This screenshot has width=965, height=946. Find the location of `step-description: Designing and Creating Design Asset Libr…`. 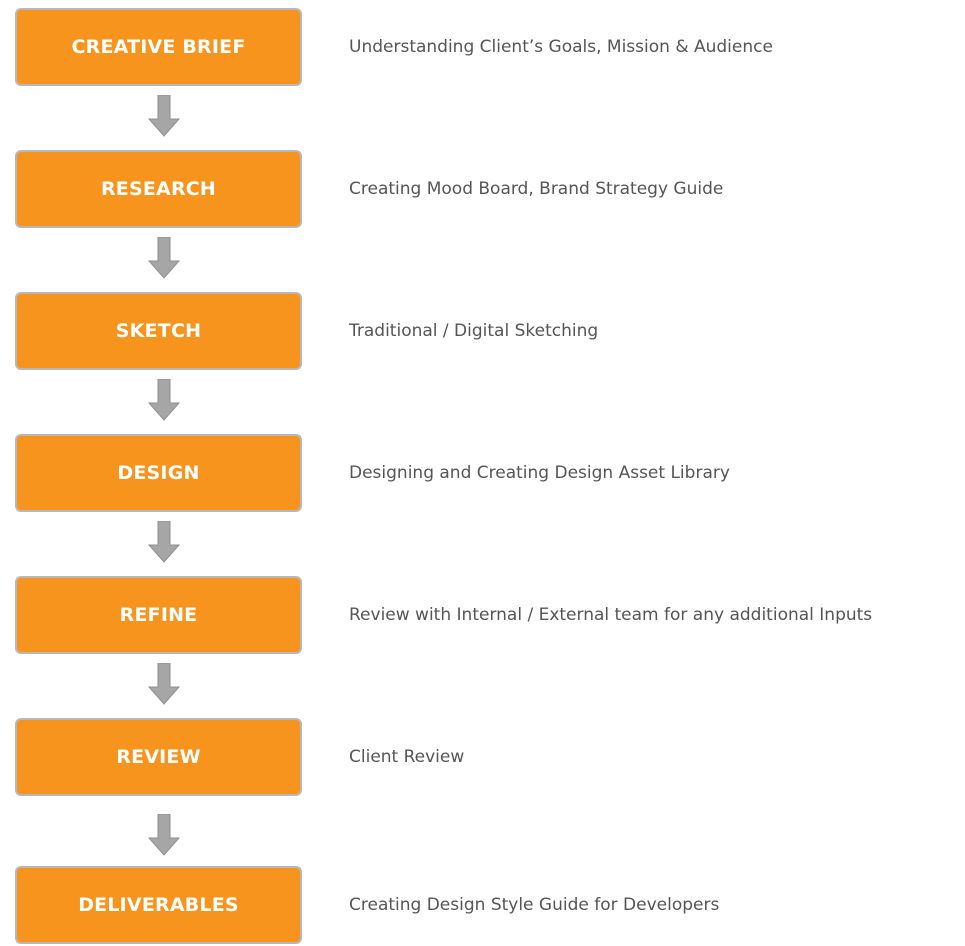

step-description: Designing and Creating Design Asset Libr… is located at coordinates (539, 473).